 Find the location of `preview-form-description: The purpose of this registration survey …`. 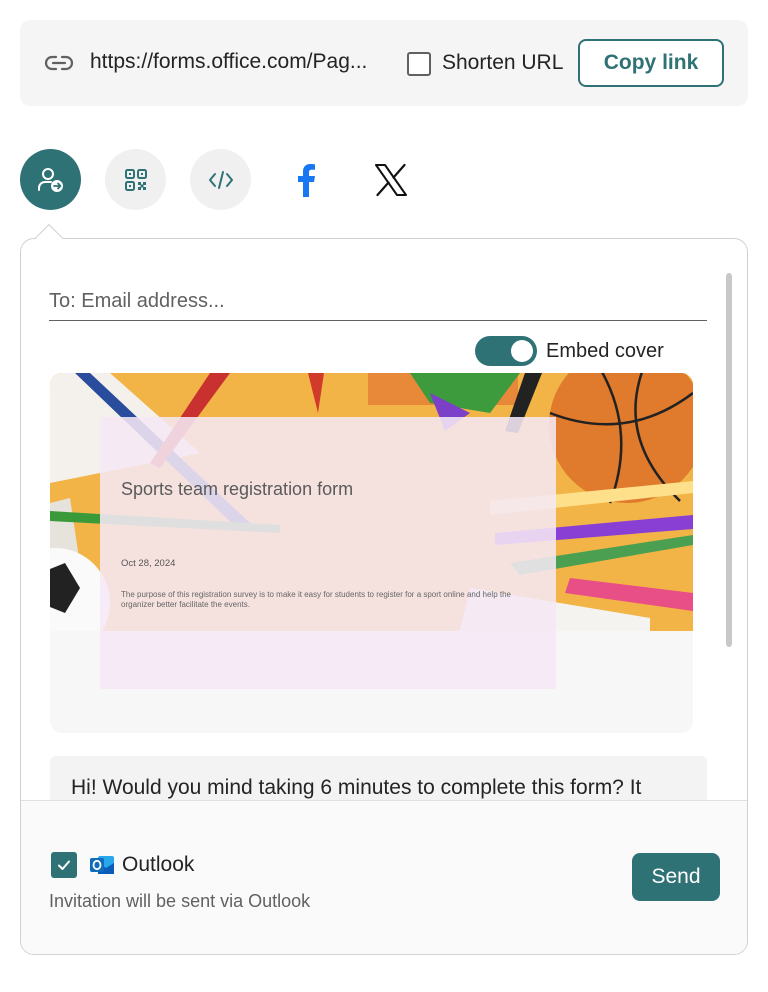

preview-form-description: The purpose of this registration survey … is located at coordinates (316, 599).